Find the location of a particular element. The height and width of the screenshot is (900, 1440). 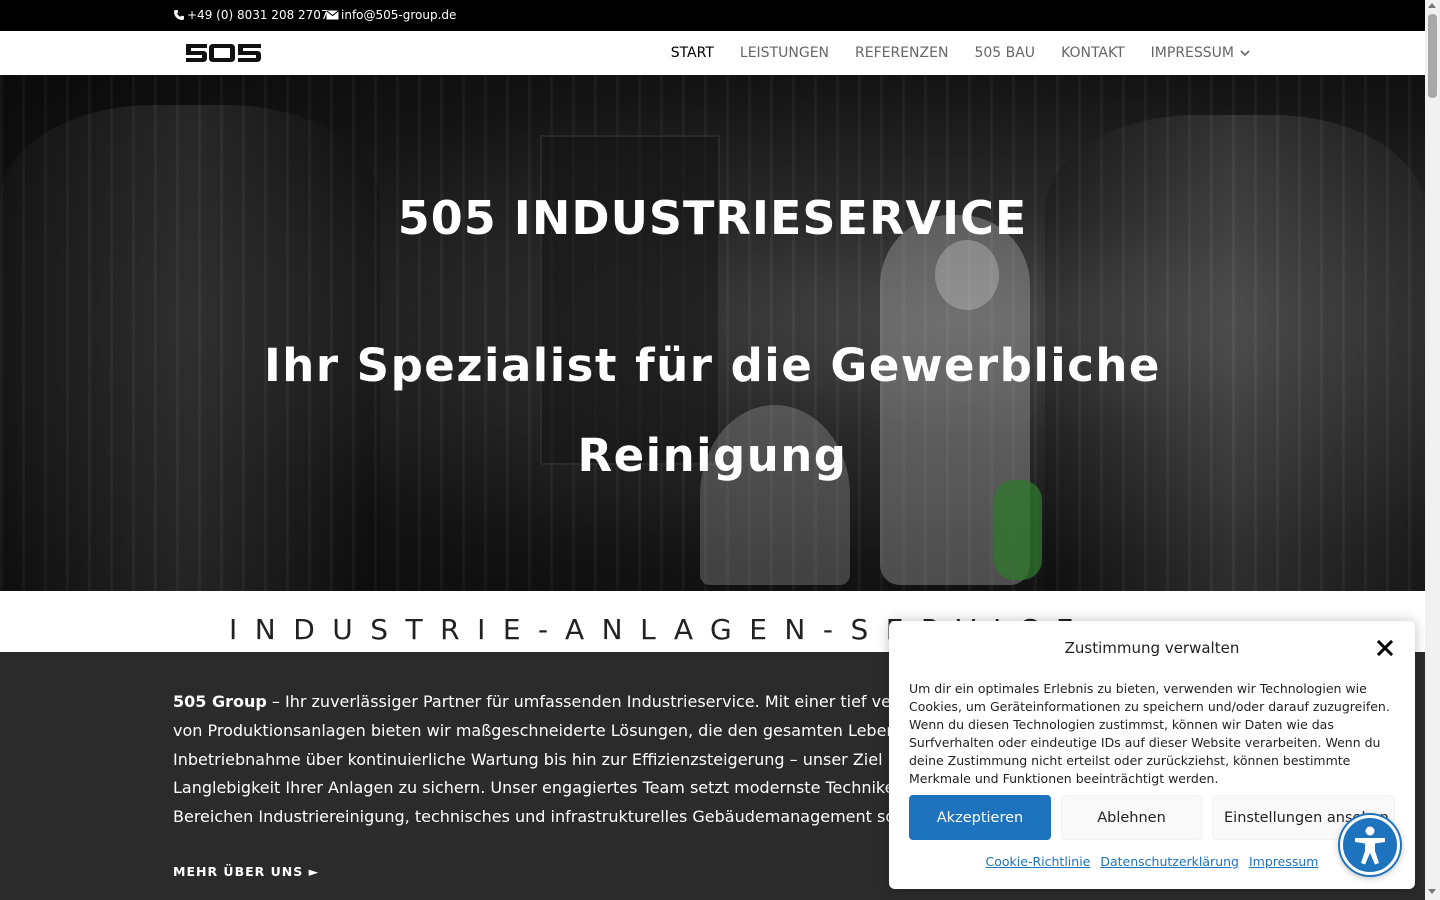

nav-item-referenzen: REFERENZEN is located at coordinates (901, 53).